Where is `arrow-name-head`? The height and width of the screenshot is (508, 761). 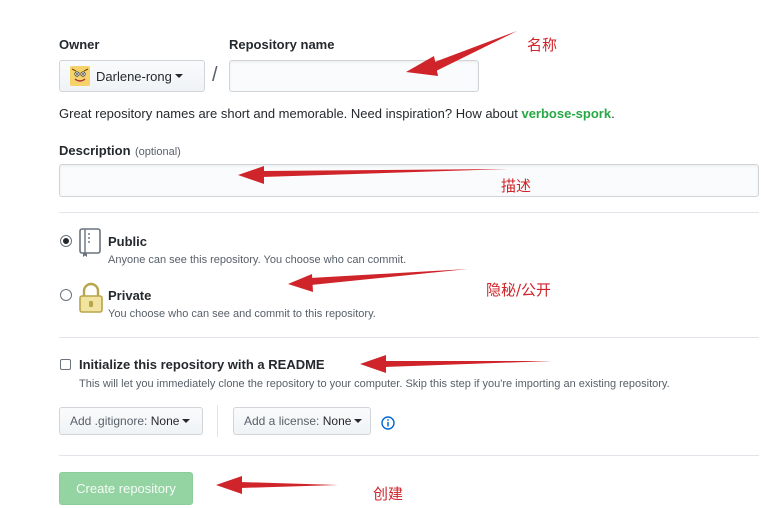 arrow-name-head is located at coordinates (422, 66).